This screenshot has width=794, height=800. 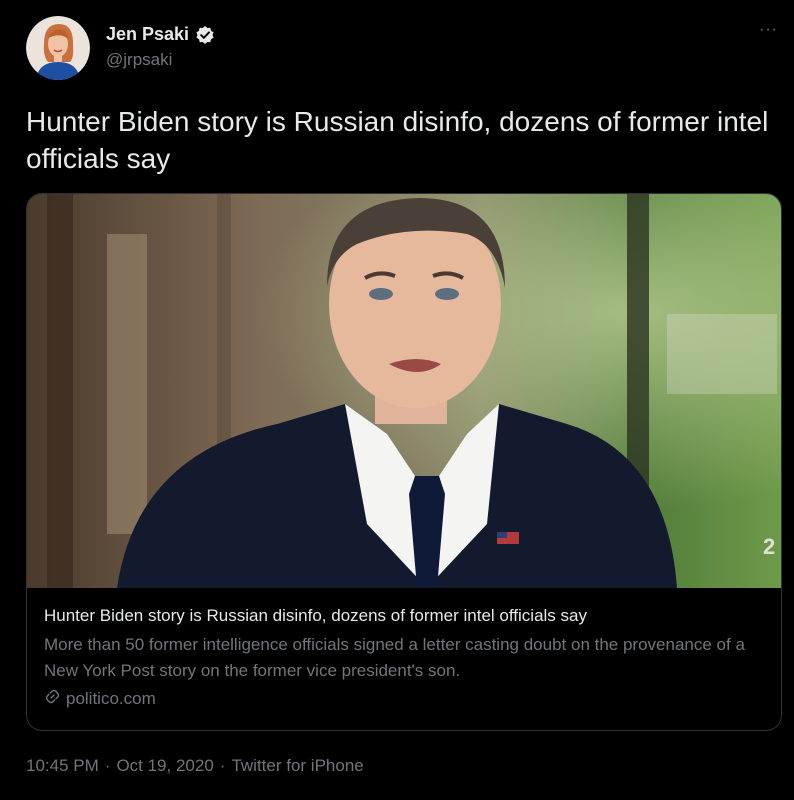 I want to click on avatar, so click(x=58, y=48).